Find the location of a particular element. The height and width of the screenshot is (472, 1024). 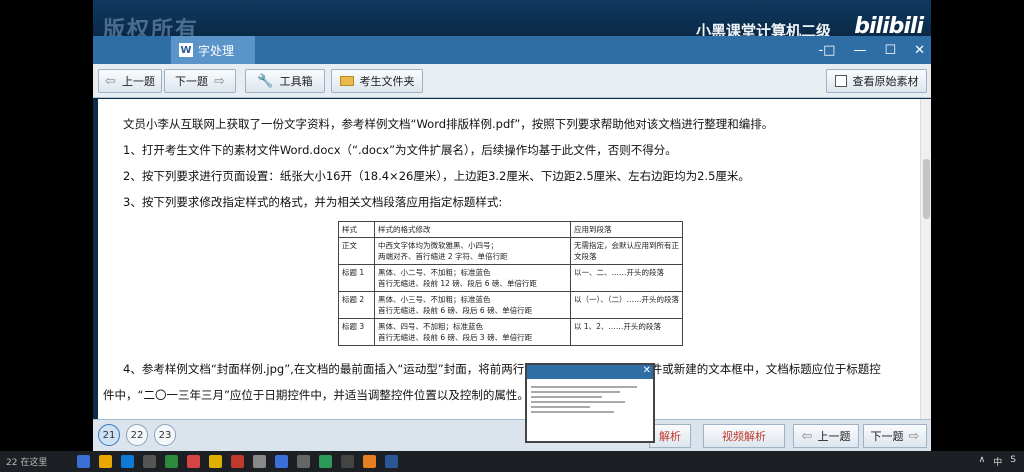

view-original-button: 查看原始素材 is located at coordinates (876, 81).